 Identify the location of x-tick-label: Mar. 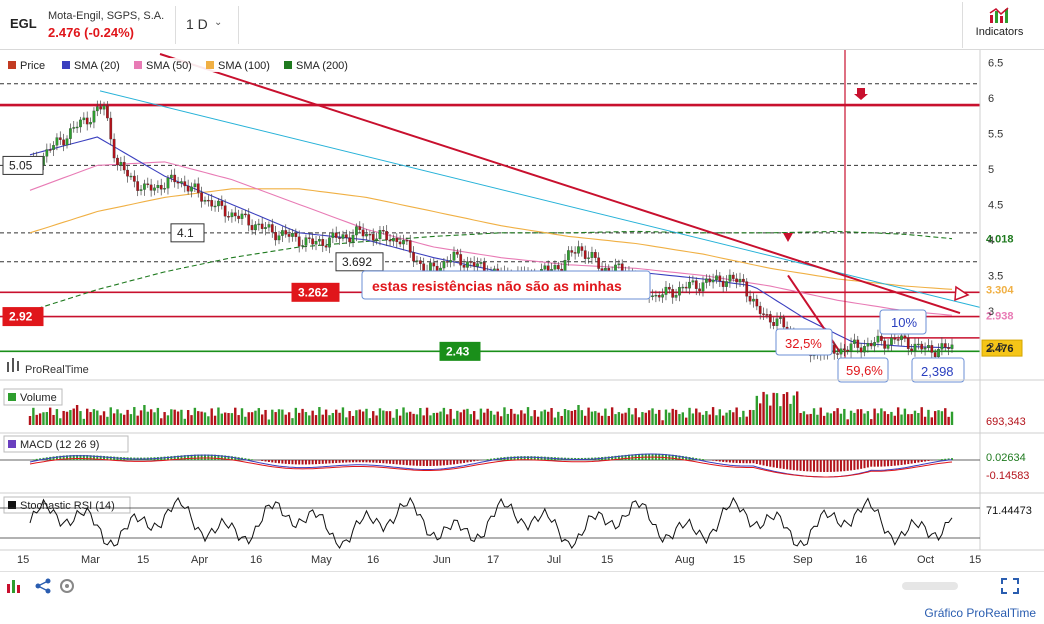
(90, 560).